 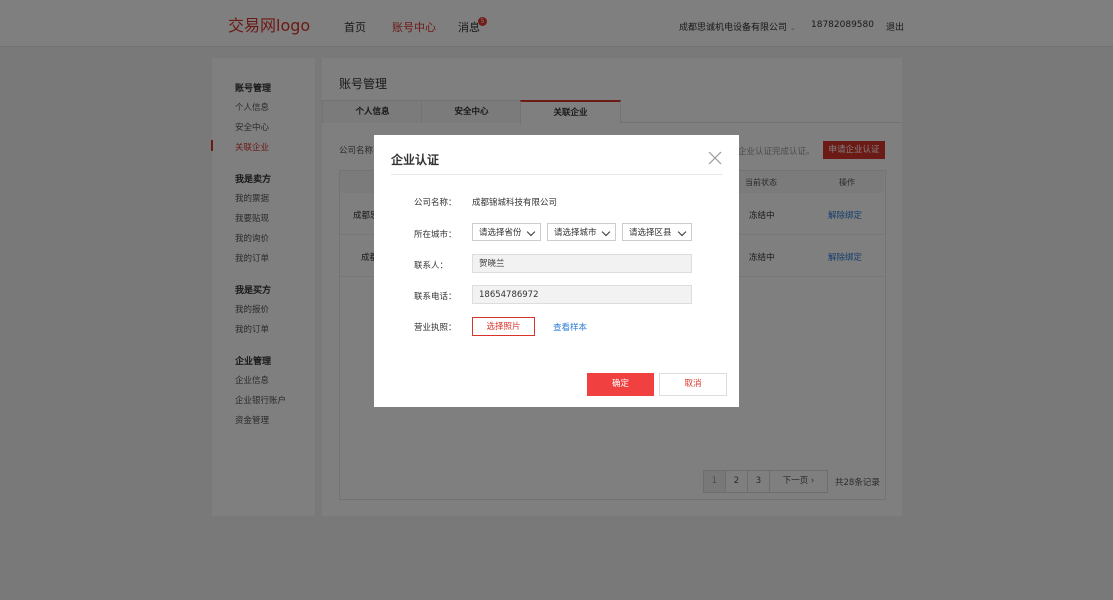 What do you see at coordinates (575, 233) in the screenshot?
I see `city-select-text: 请选择城市` at bounding box center [575, 233].